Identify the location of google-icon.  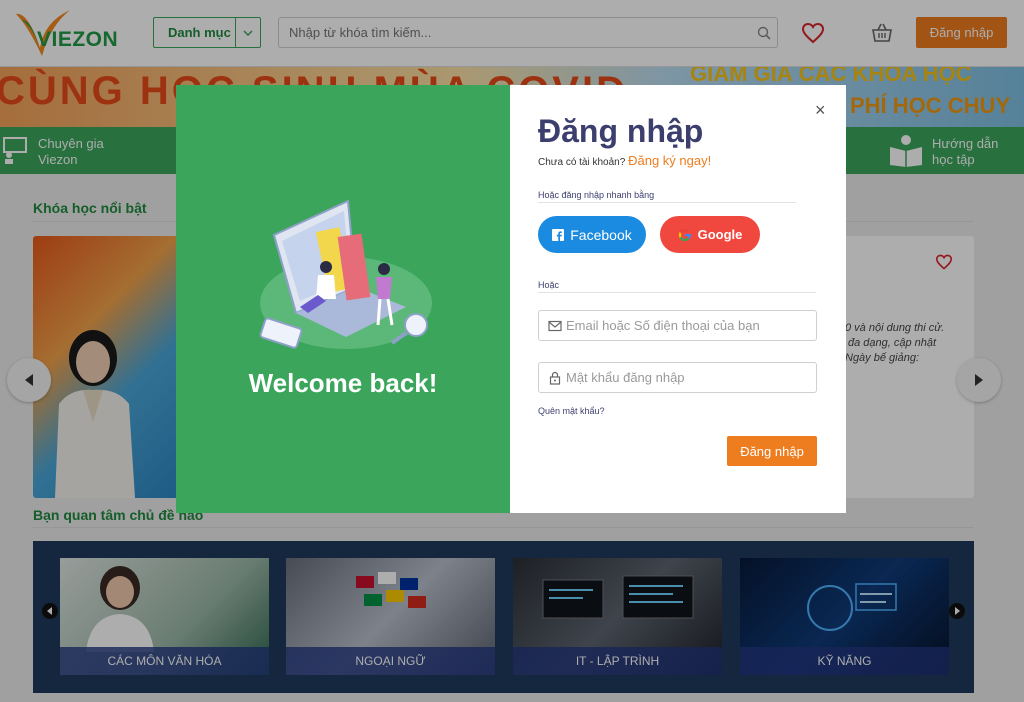
(684, 234).